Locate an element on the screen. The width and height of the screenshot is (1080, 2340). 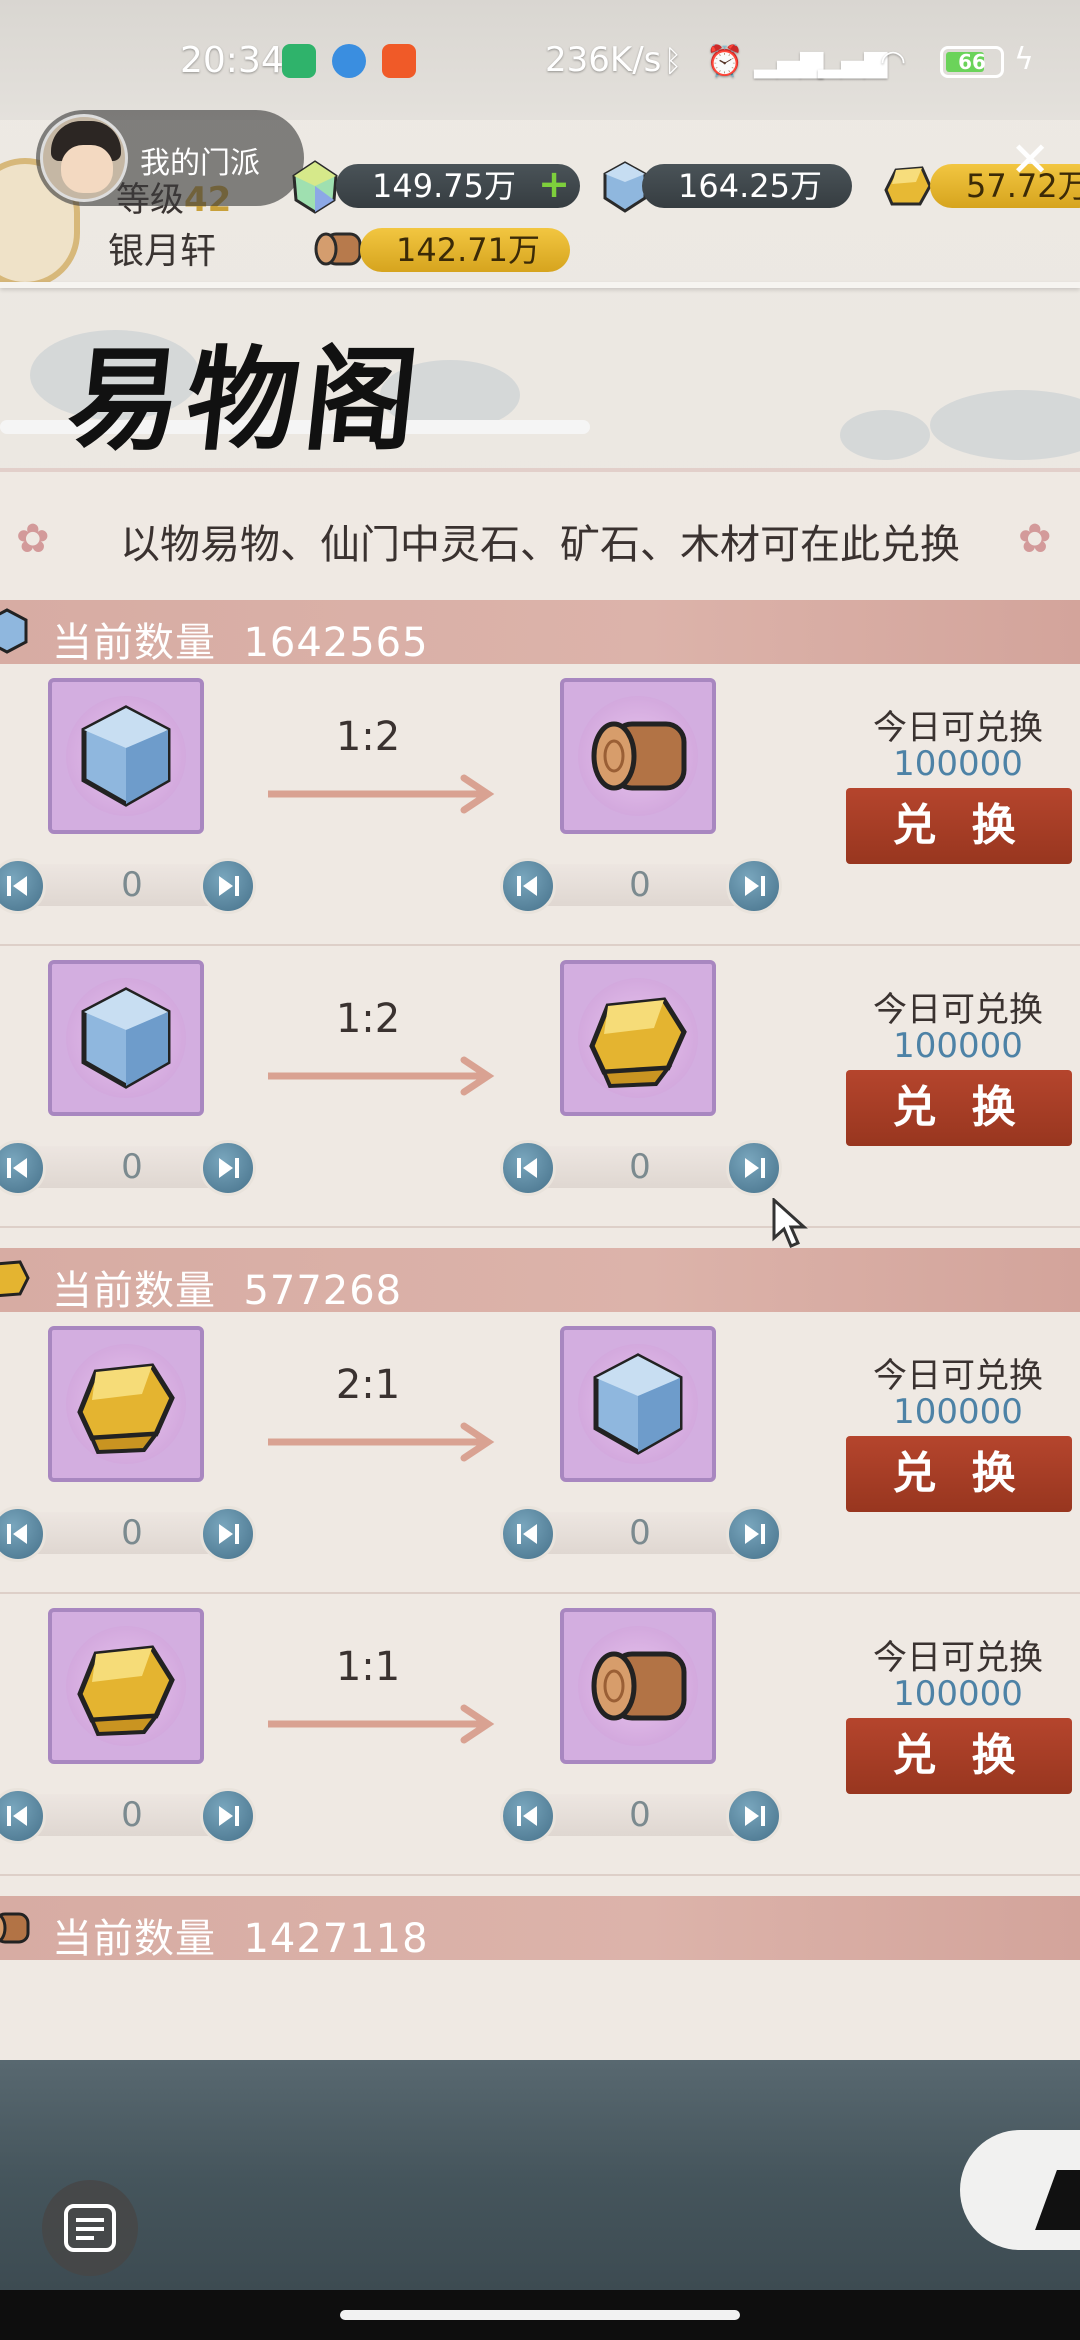
exchange-row: 2:1 0 0 今日可兑换 100000 兑 换 is located at coordinates (540, 1453).